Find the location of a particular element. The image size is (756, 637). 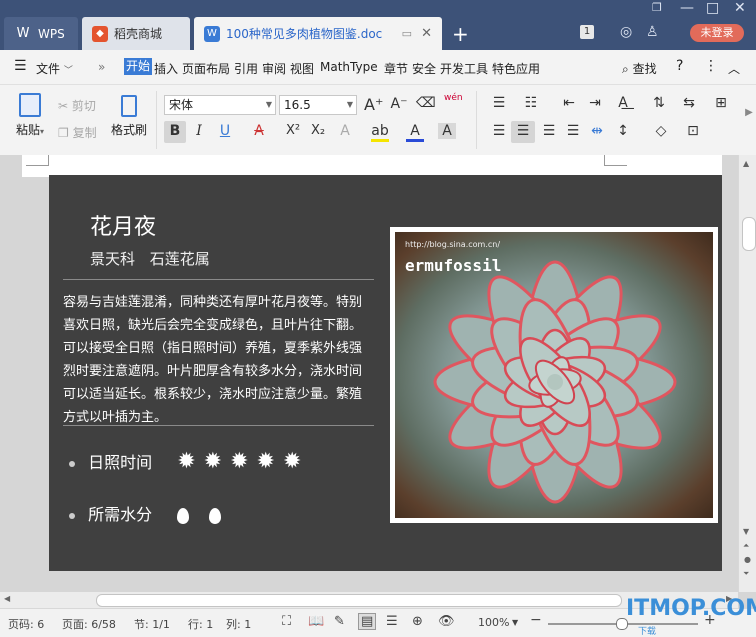

show-marks-icon: ⇆ is located at coordinates (689, 103).